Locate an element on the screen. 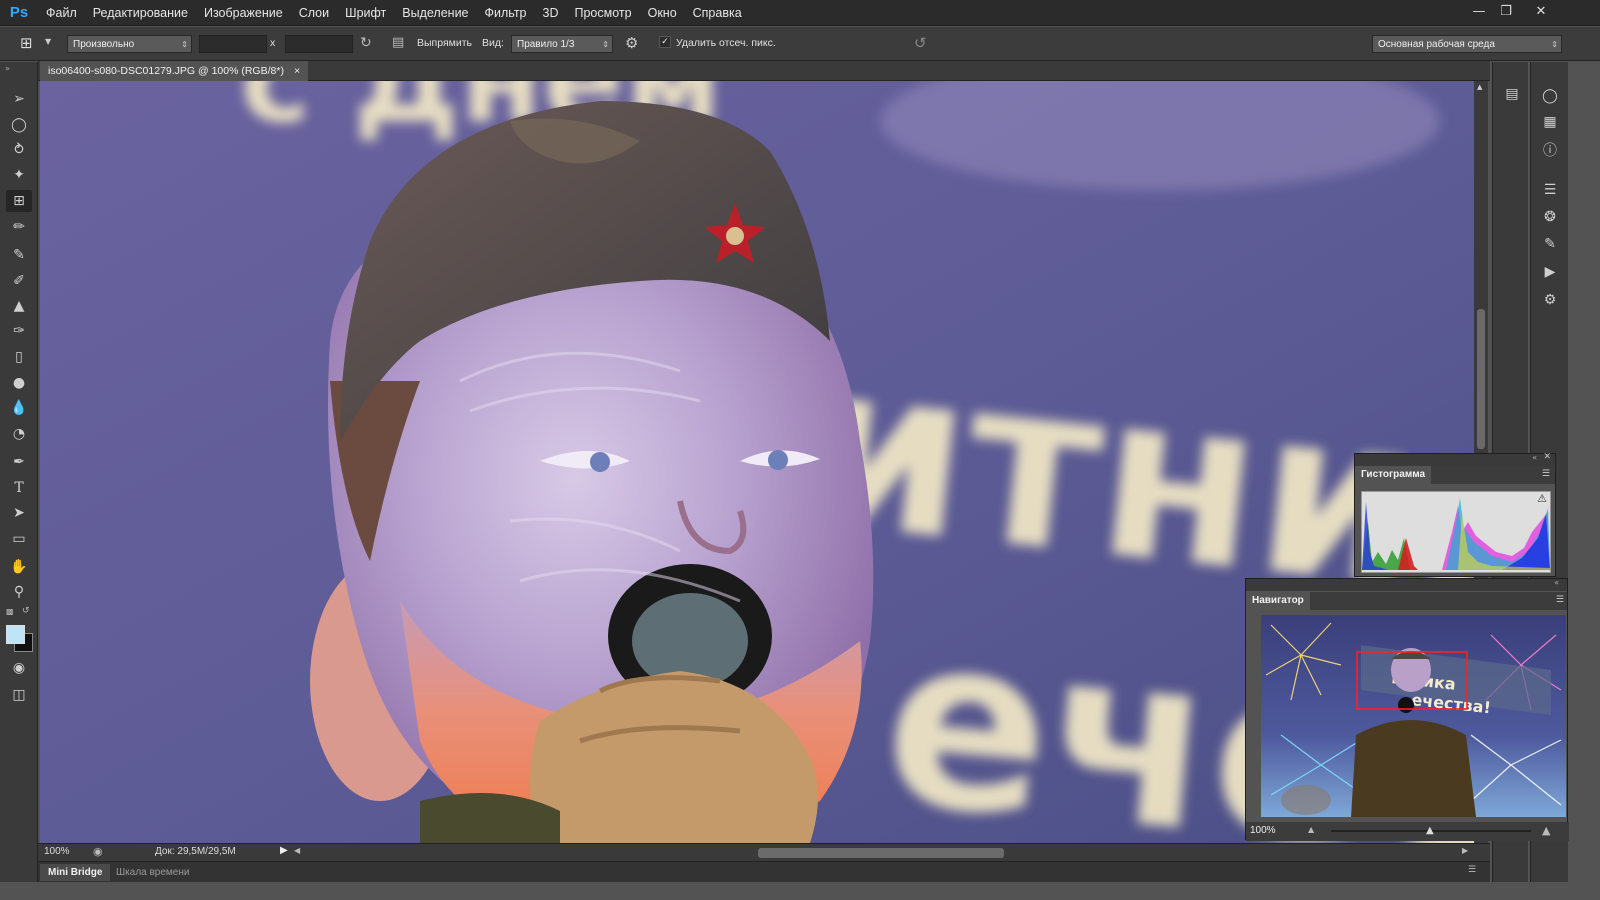 Image resolution: width=1600 pixels, height=900 pixels. histogram-chart: ⚠ is located at coordinates (1456, 532).